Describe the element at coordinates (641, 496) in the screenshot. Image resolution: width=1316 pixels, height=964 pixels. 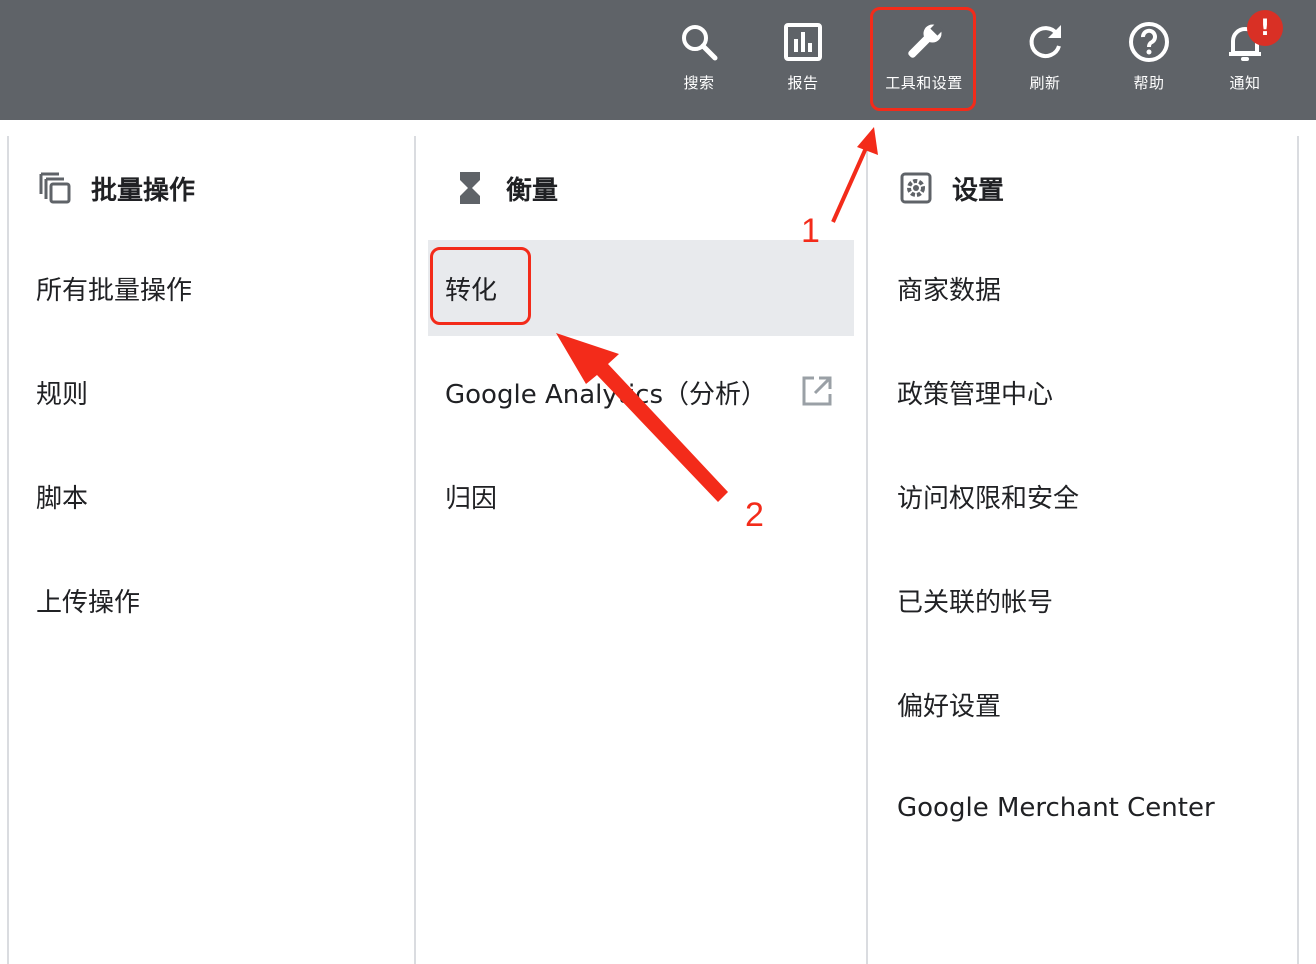
I see `menu-item-attribution: 归因` at that location.